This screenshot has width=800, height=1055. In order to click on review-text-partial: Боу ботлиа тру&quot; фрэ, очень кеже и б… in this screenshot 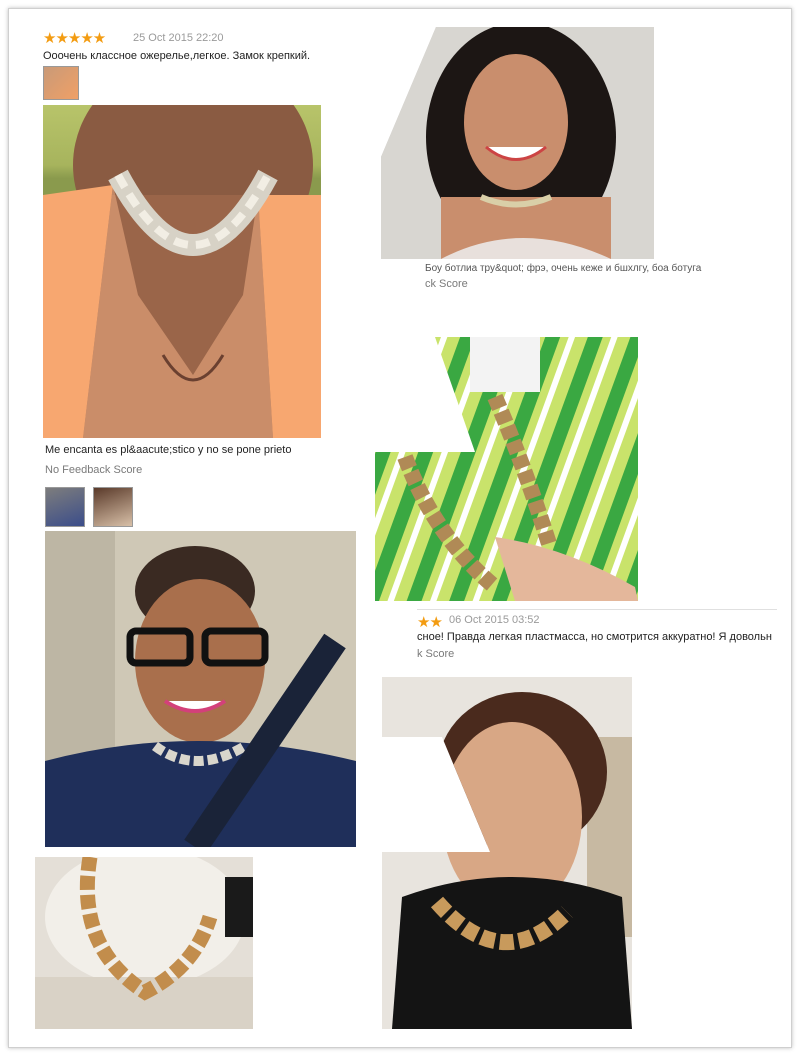, I will do `click(563, 268)`.